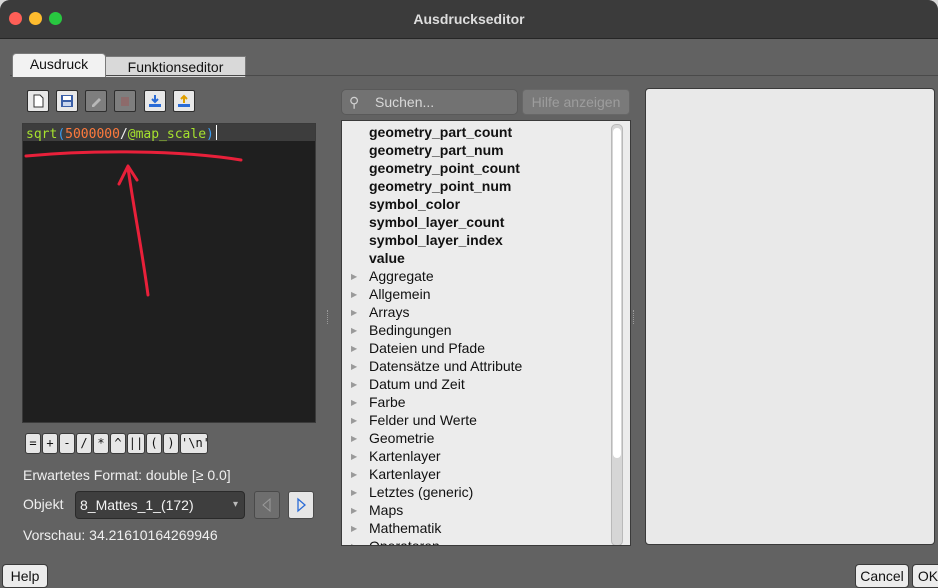 This screenshot has width=938, height=588. What do you see at coordinates (188, 475) in the screenshot?
I see `expected-format-value: double [≥ 0.0]` at bounding box center [188, 475].